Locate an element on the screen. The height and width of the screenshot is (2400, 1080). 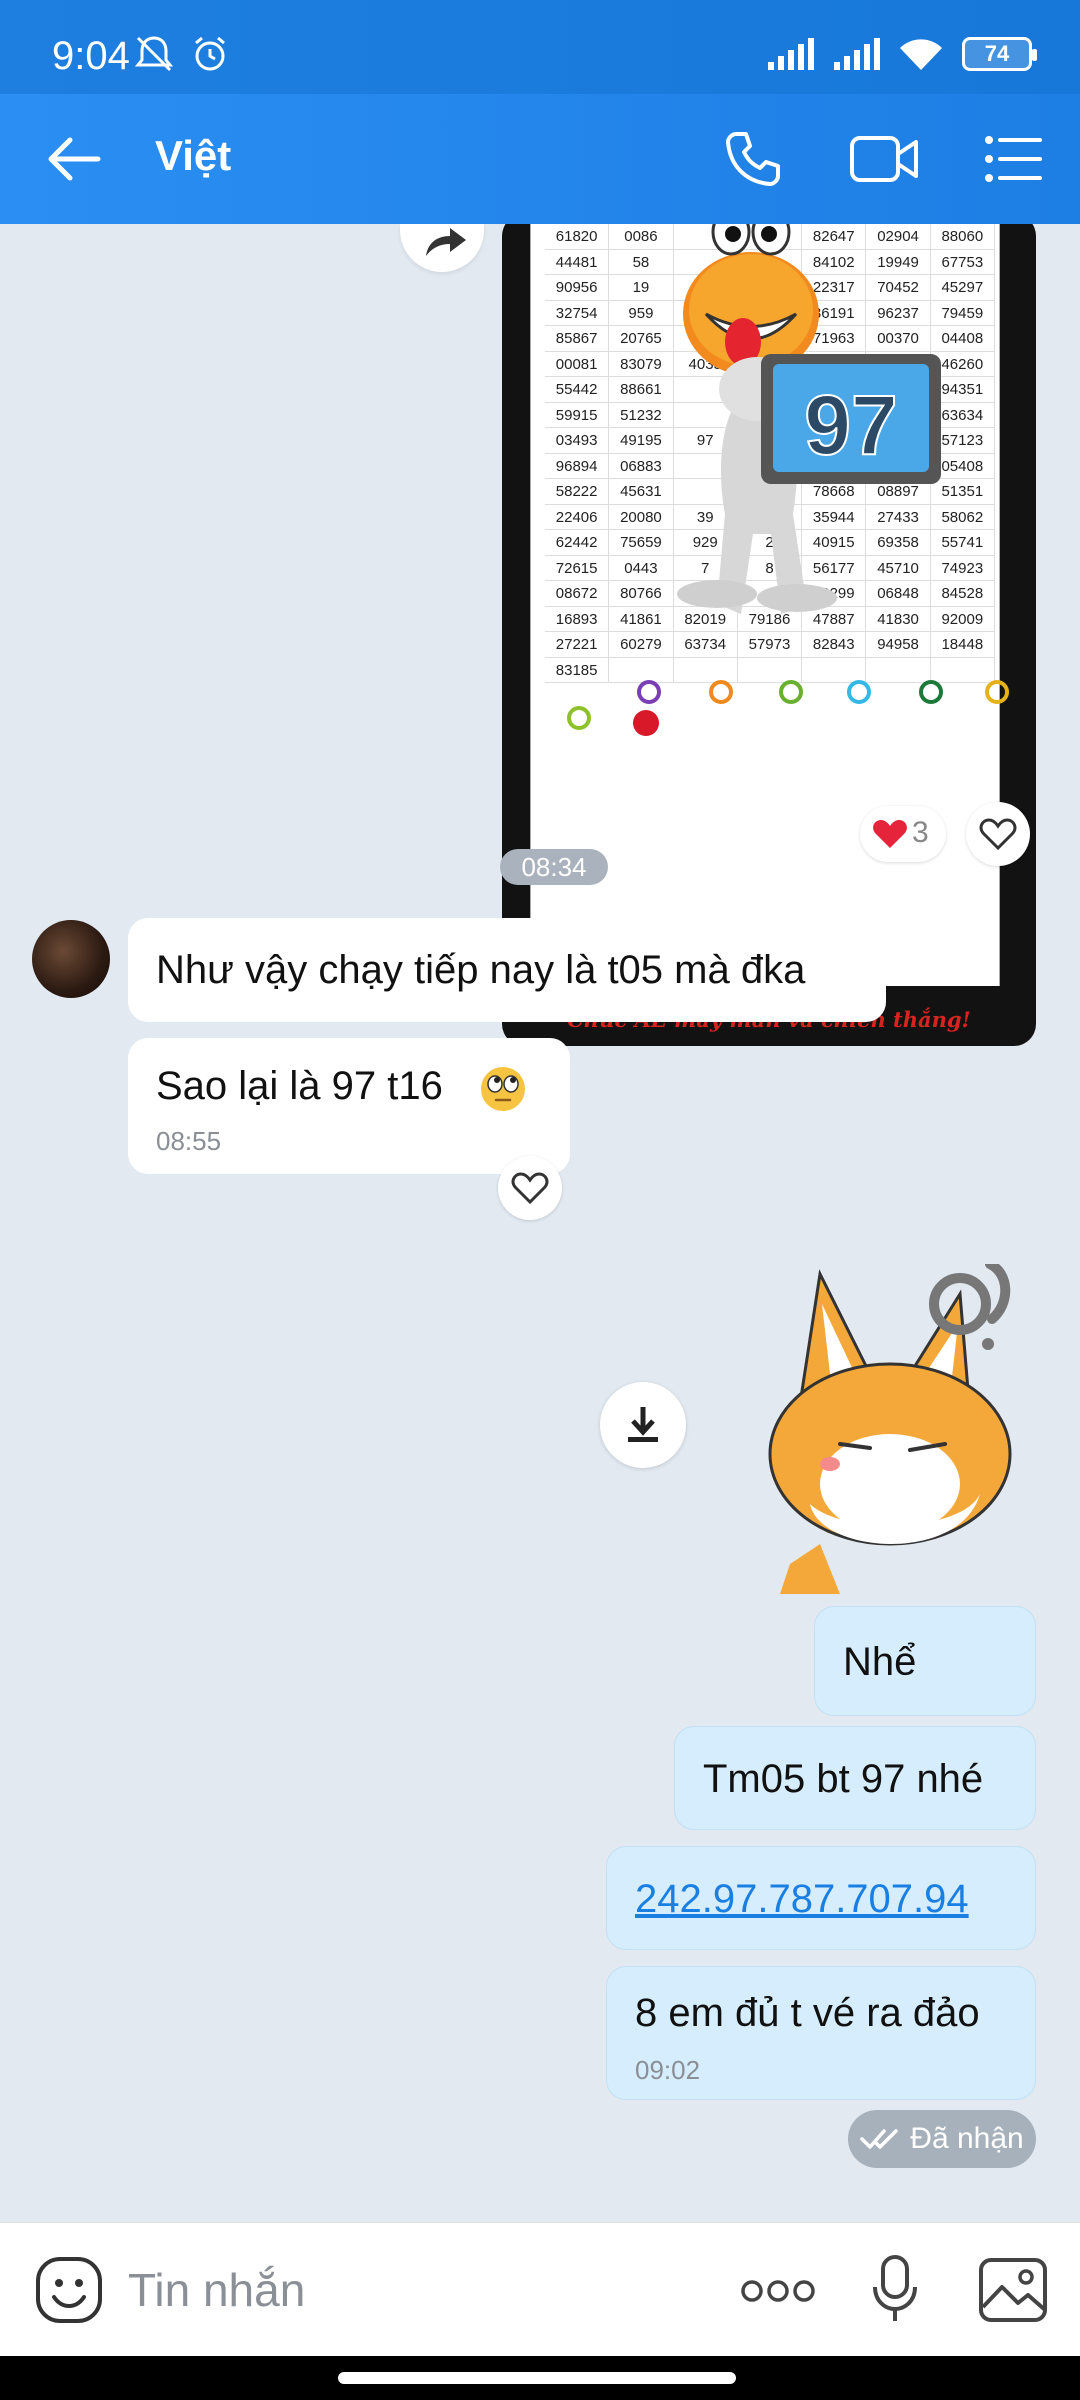
grid-cell: 32754 is located at coordinates (577, 312).